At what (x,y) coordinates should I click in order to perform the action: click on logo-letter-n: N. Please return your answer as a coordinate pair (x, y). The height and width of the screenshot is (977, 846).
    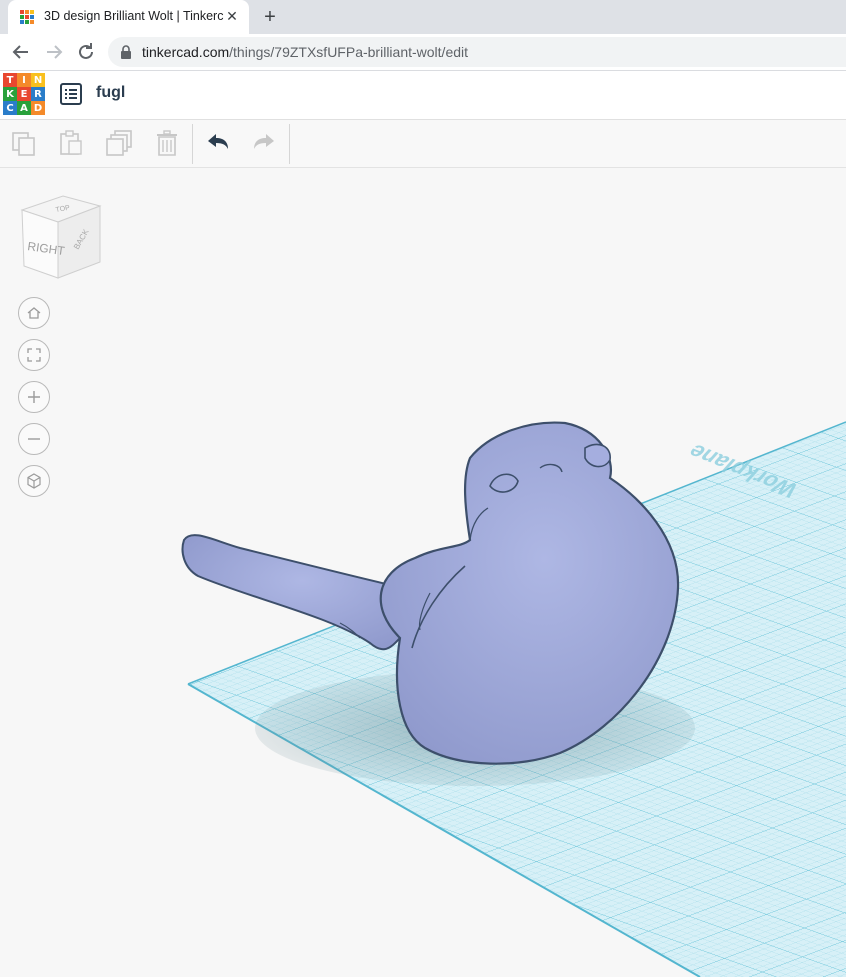
    Looking at the image, I should click on (38, 80).